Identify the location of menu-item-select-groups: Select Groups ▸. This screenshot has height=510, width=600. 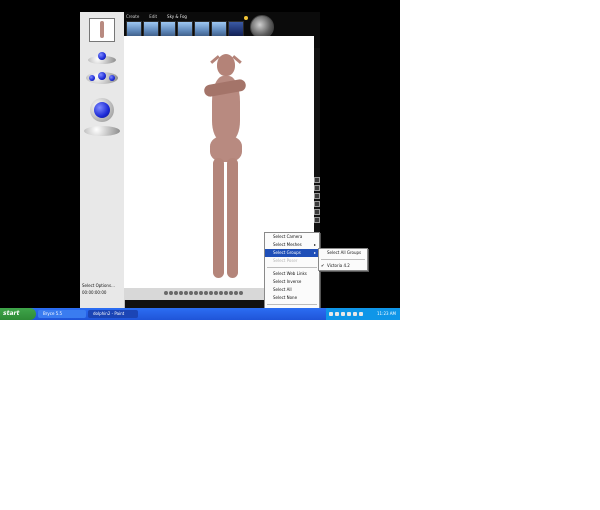
(292, 253).